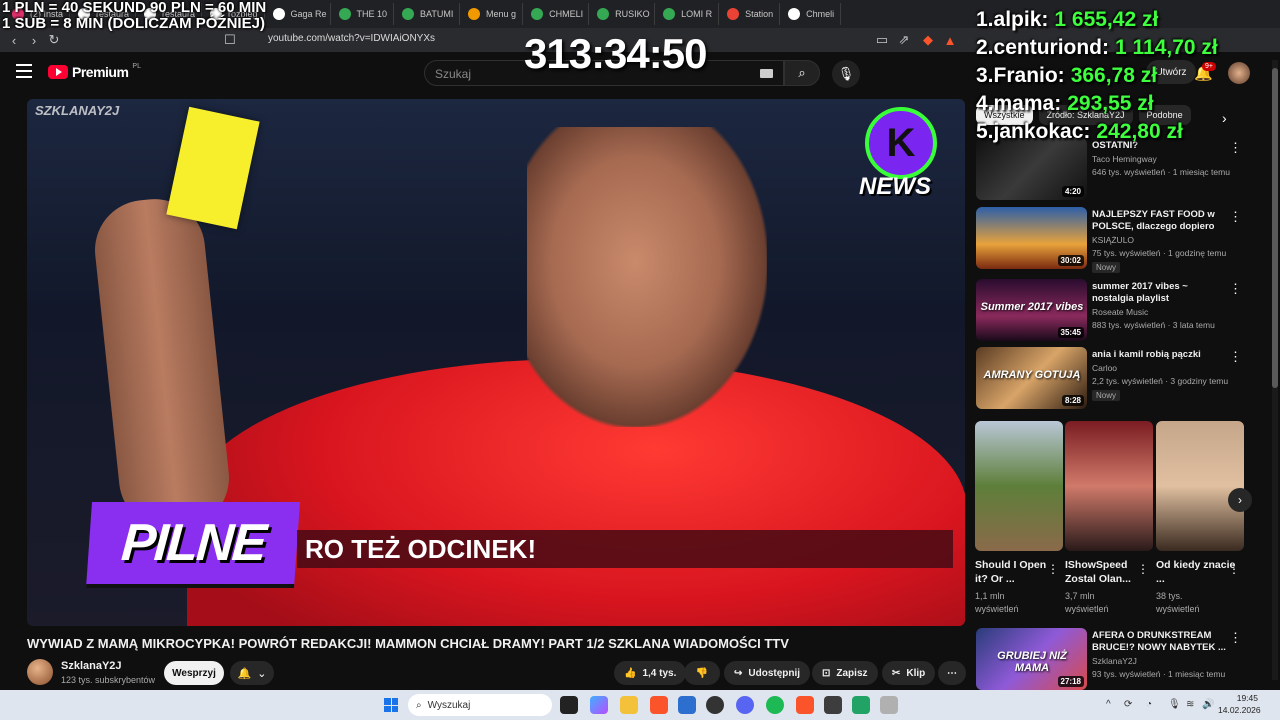 This screenshot has height=720, width=1280. What do you see at coordinates (805, 705) in the screenshot?
I see `brave-browser-2-icon` at bounding box center [805, 705].